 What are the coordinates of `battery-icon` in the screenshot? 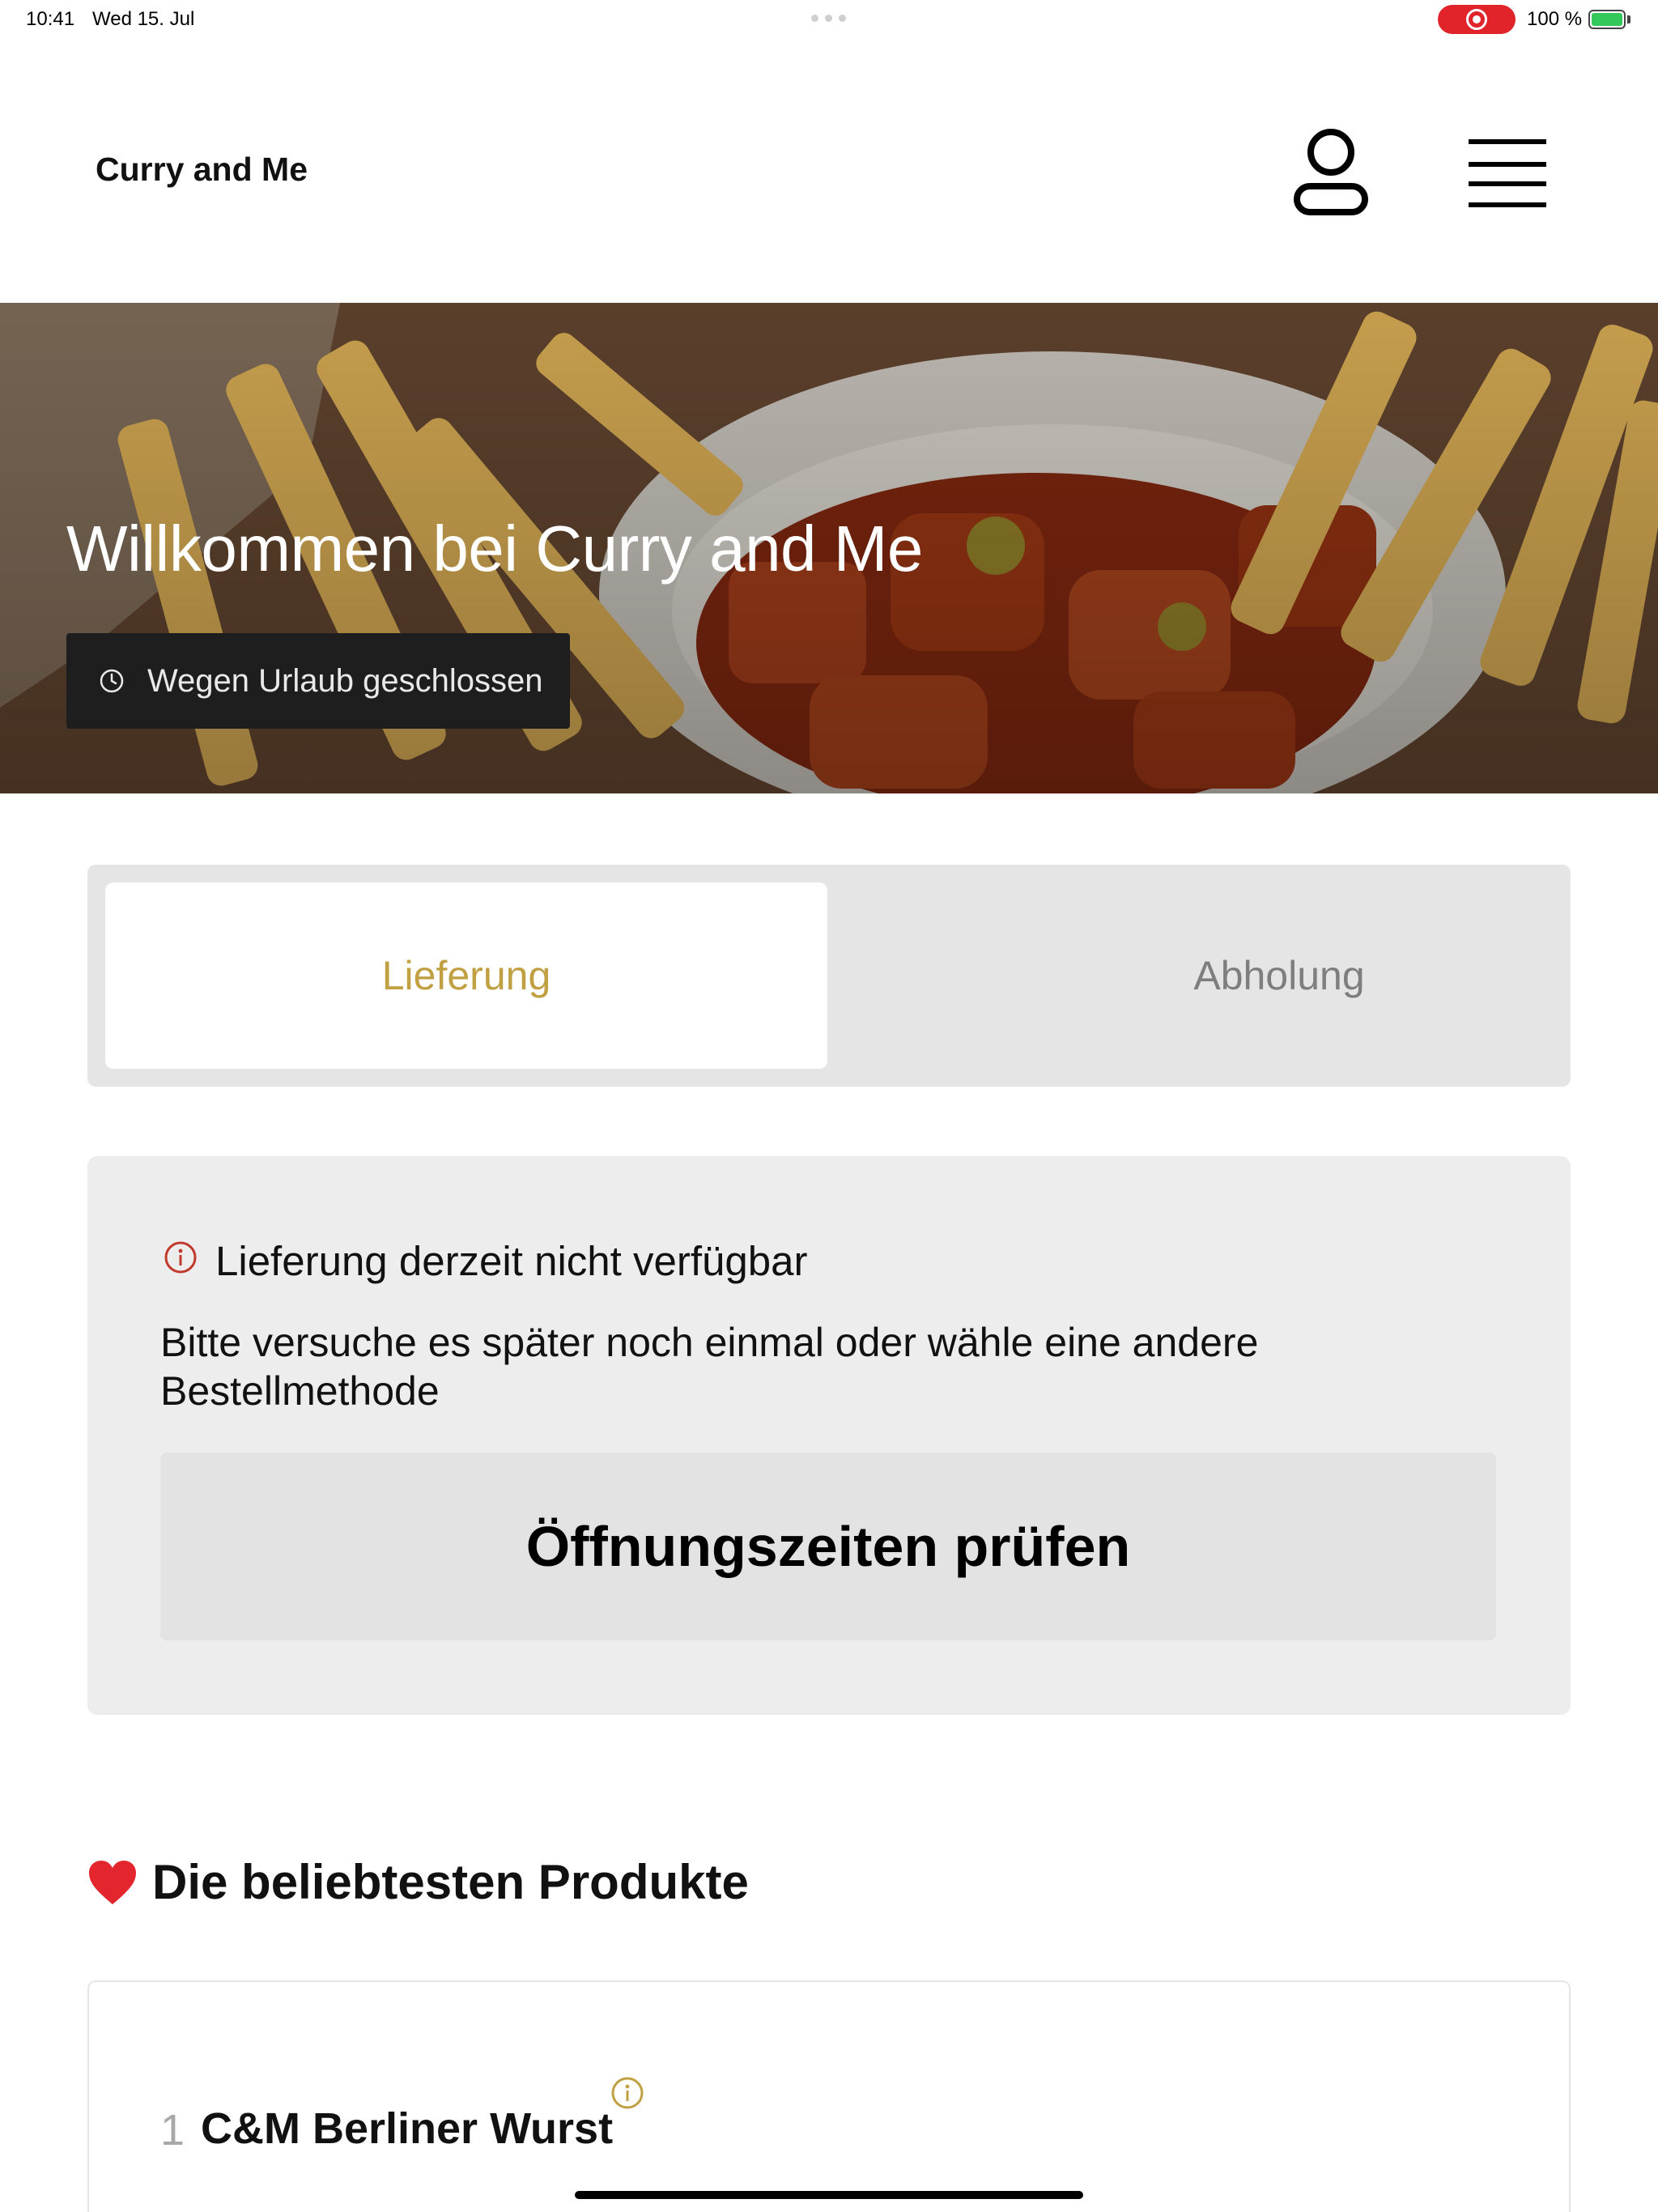 It's located at (1607, 19).